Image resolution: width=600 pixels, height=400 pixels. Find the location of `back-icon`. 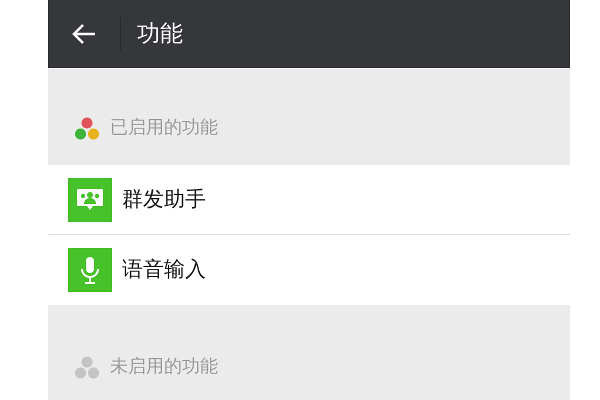

back-icon is located at coordinates (84, 34).